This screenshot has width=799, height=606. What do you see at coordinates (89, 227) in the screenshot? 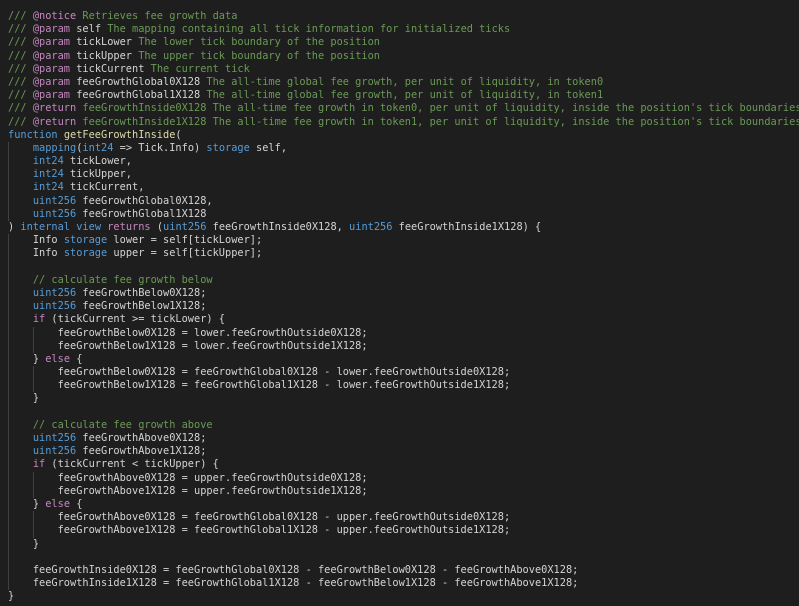
I see `code-token: view` at bounding box center [89, 227].